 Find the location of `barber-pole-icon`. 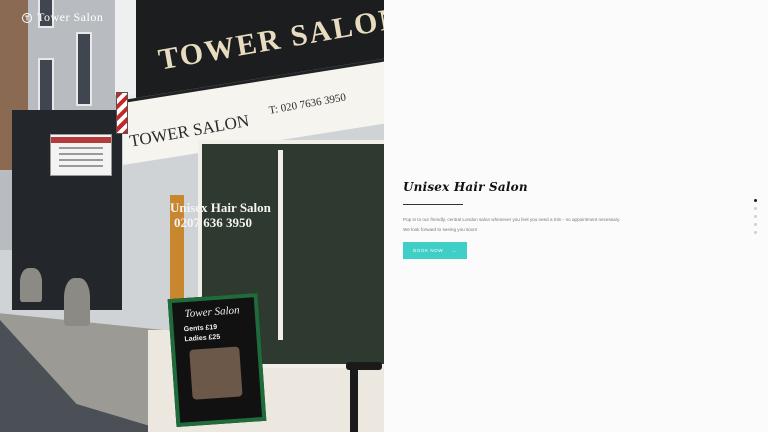

barber-pole-icon is located at coordinates (122, 113).